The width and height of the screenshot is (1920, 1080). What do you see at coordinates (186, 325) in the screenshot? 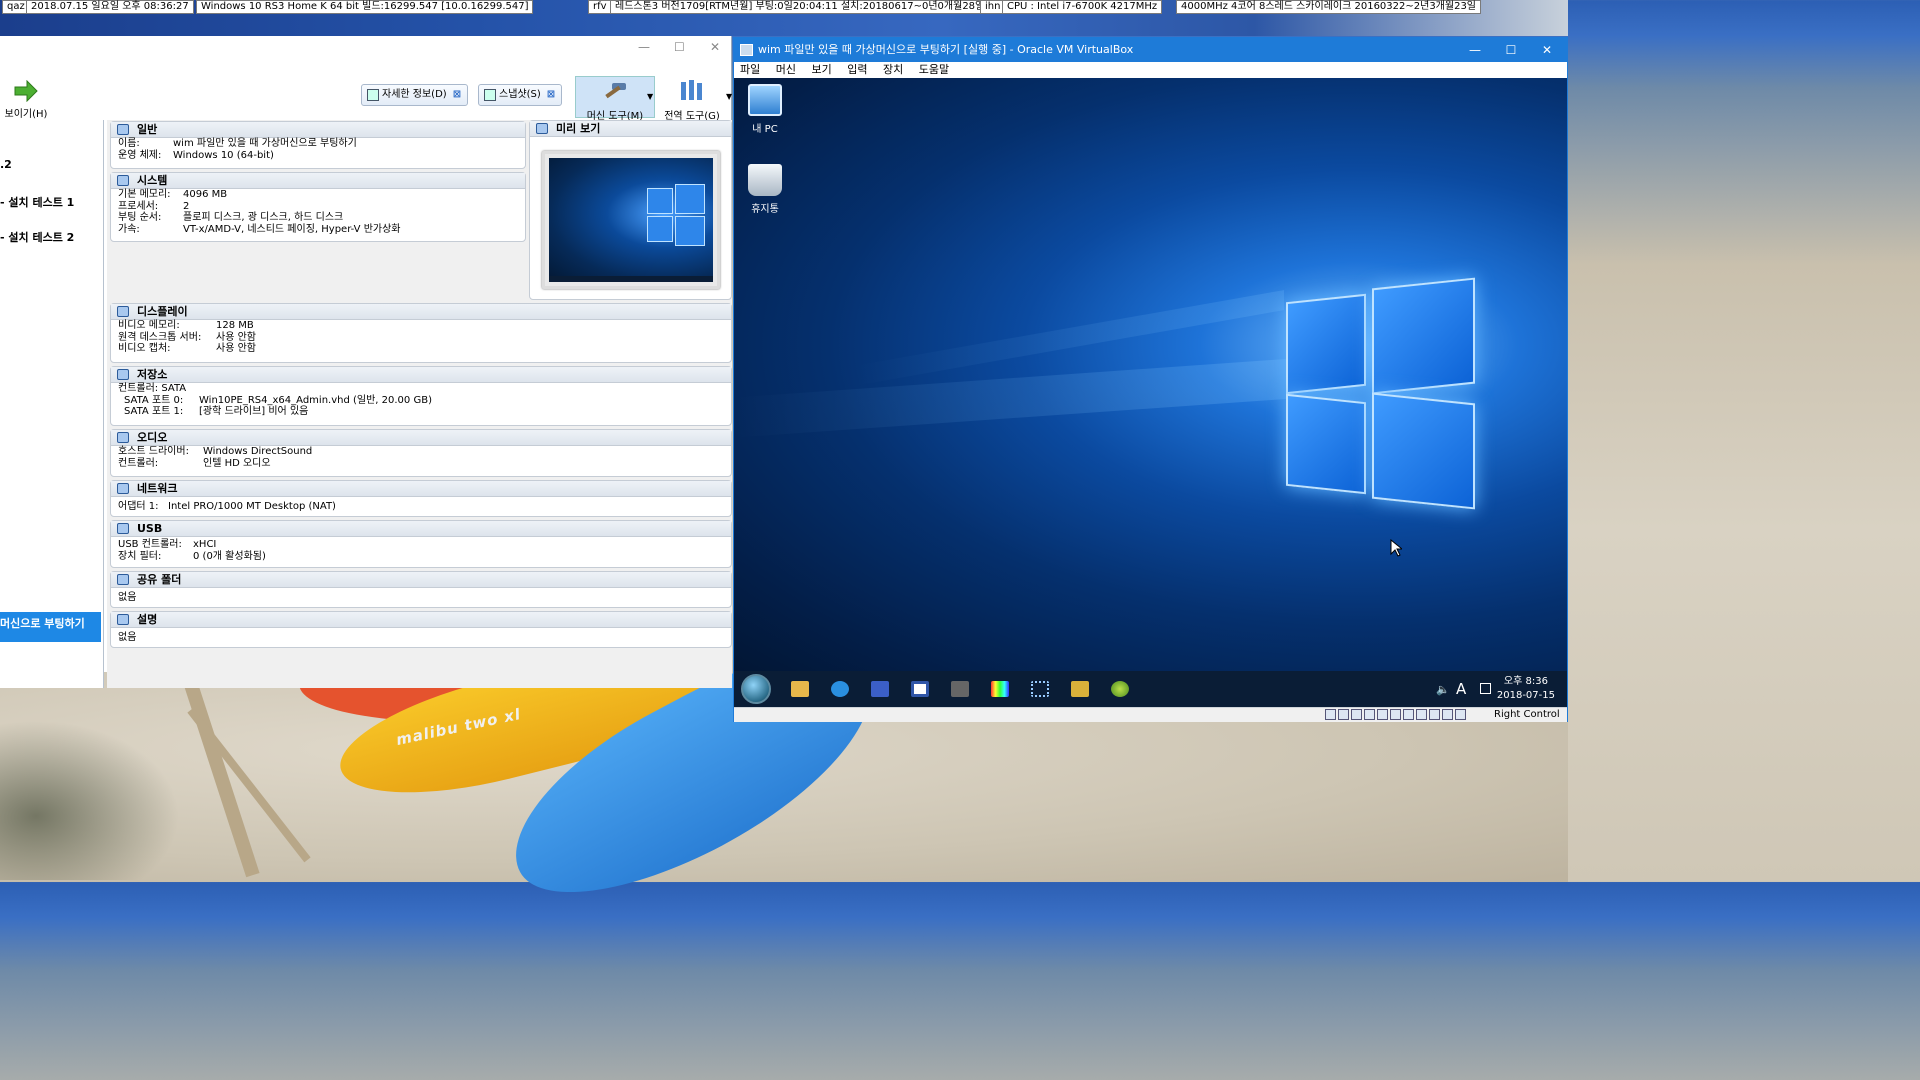
I see `detail-row: 비디오 메모리: 128 MB` at bounding box center [186, 325].